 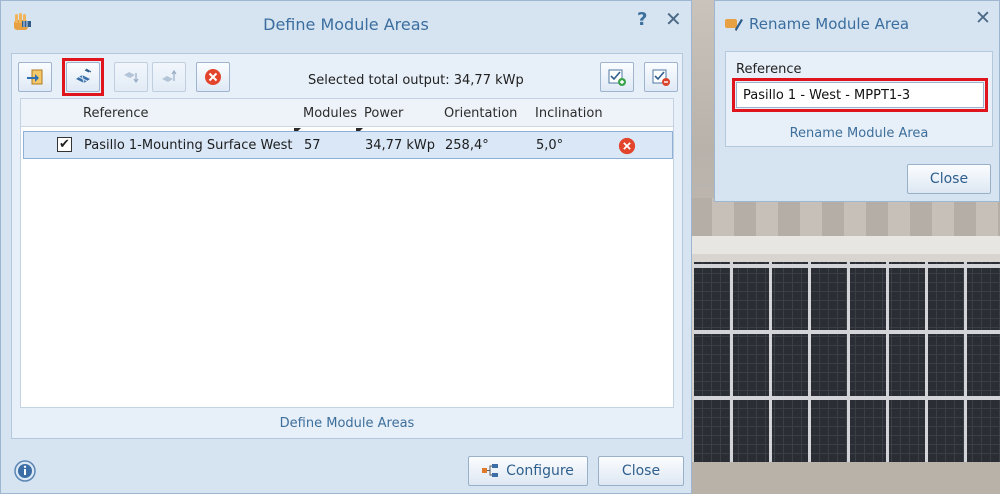 What do you see at coordinates (847, 362) in the screenshot?
I see `solar-panels` at bounding box center [847, 362].